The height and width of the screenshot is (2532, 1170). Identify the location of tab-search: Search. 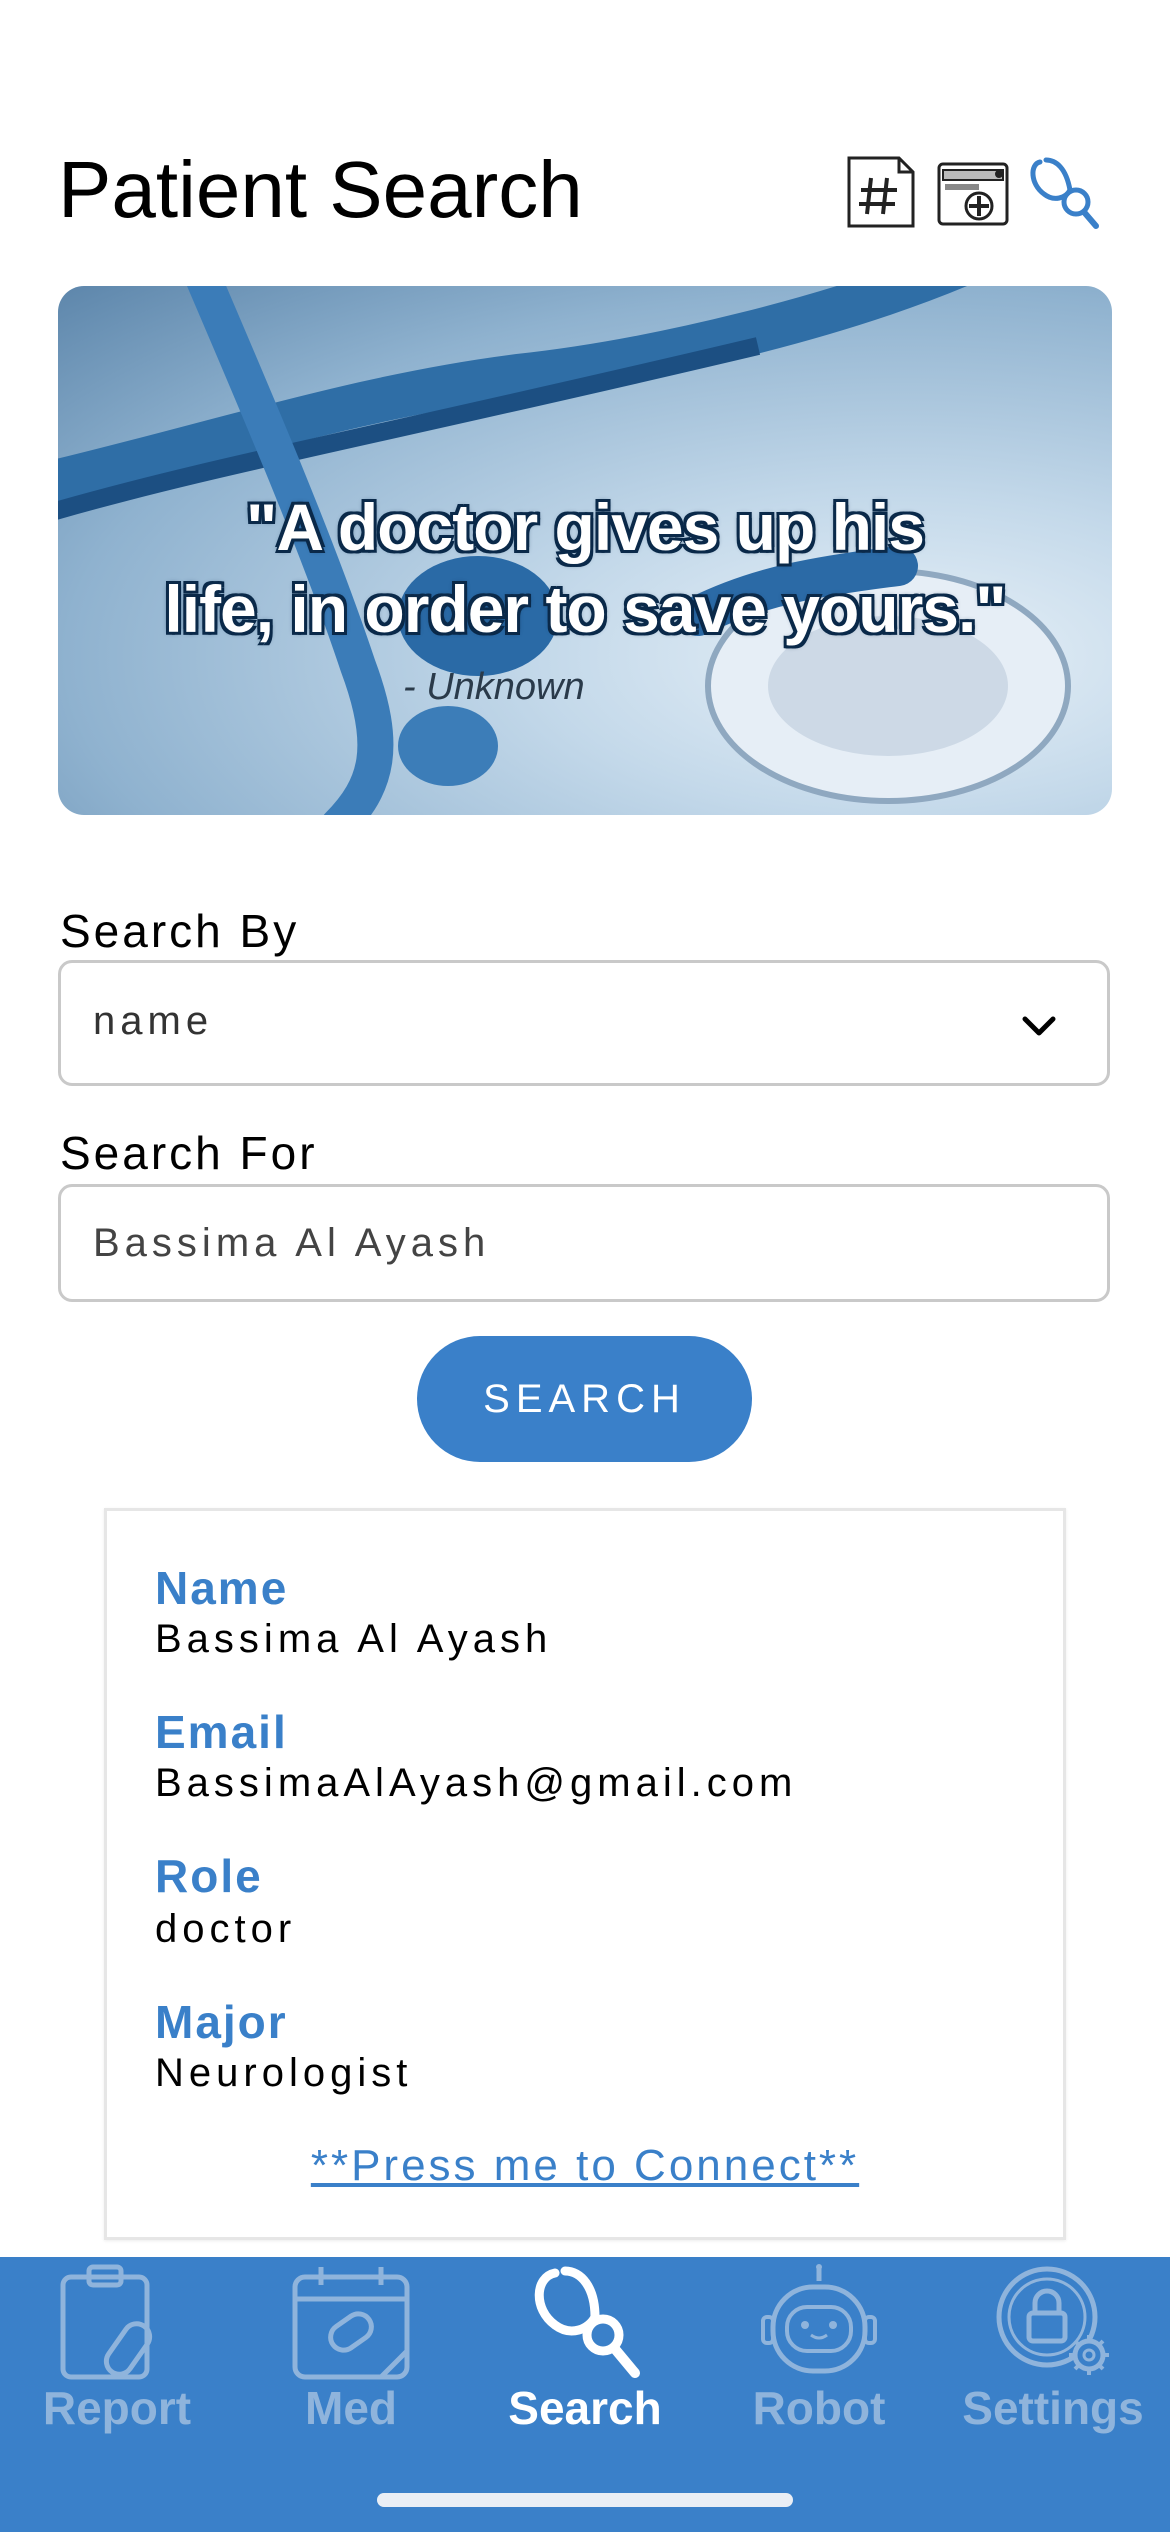
(585, 2357).